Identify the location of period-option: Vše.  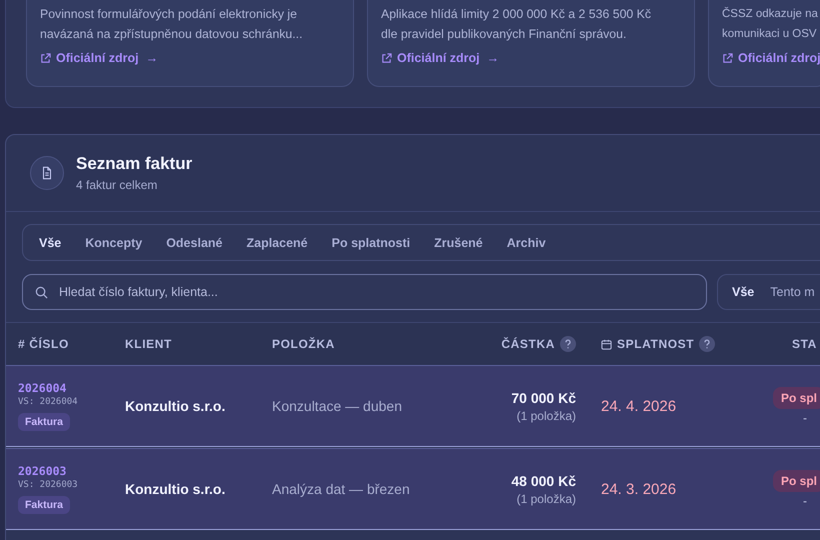
(743, 292).